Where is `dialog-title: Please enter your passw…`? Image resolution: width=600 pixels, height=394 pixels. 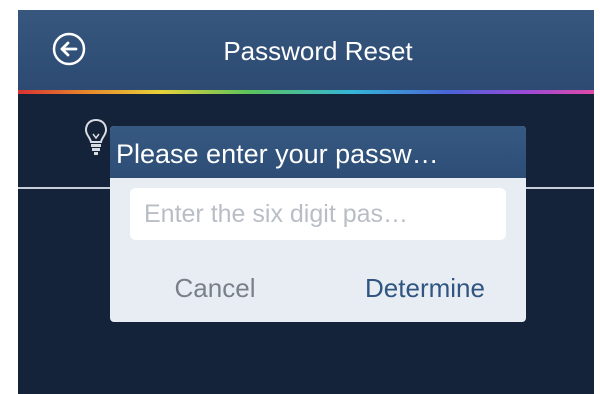
dialog-title: Please enter your passw… is located at coordinates (277, 154).